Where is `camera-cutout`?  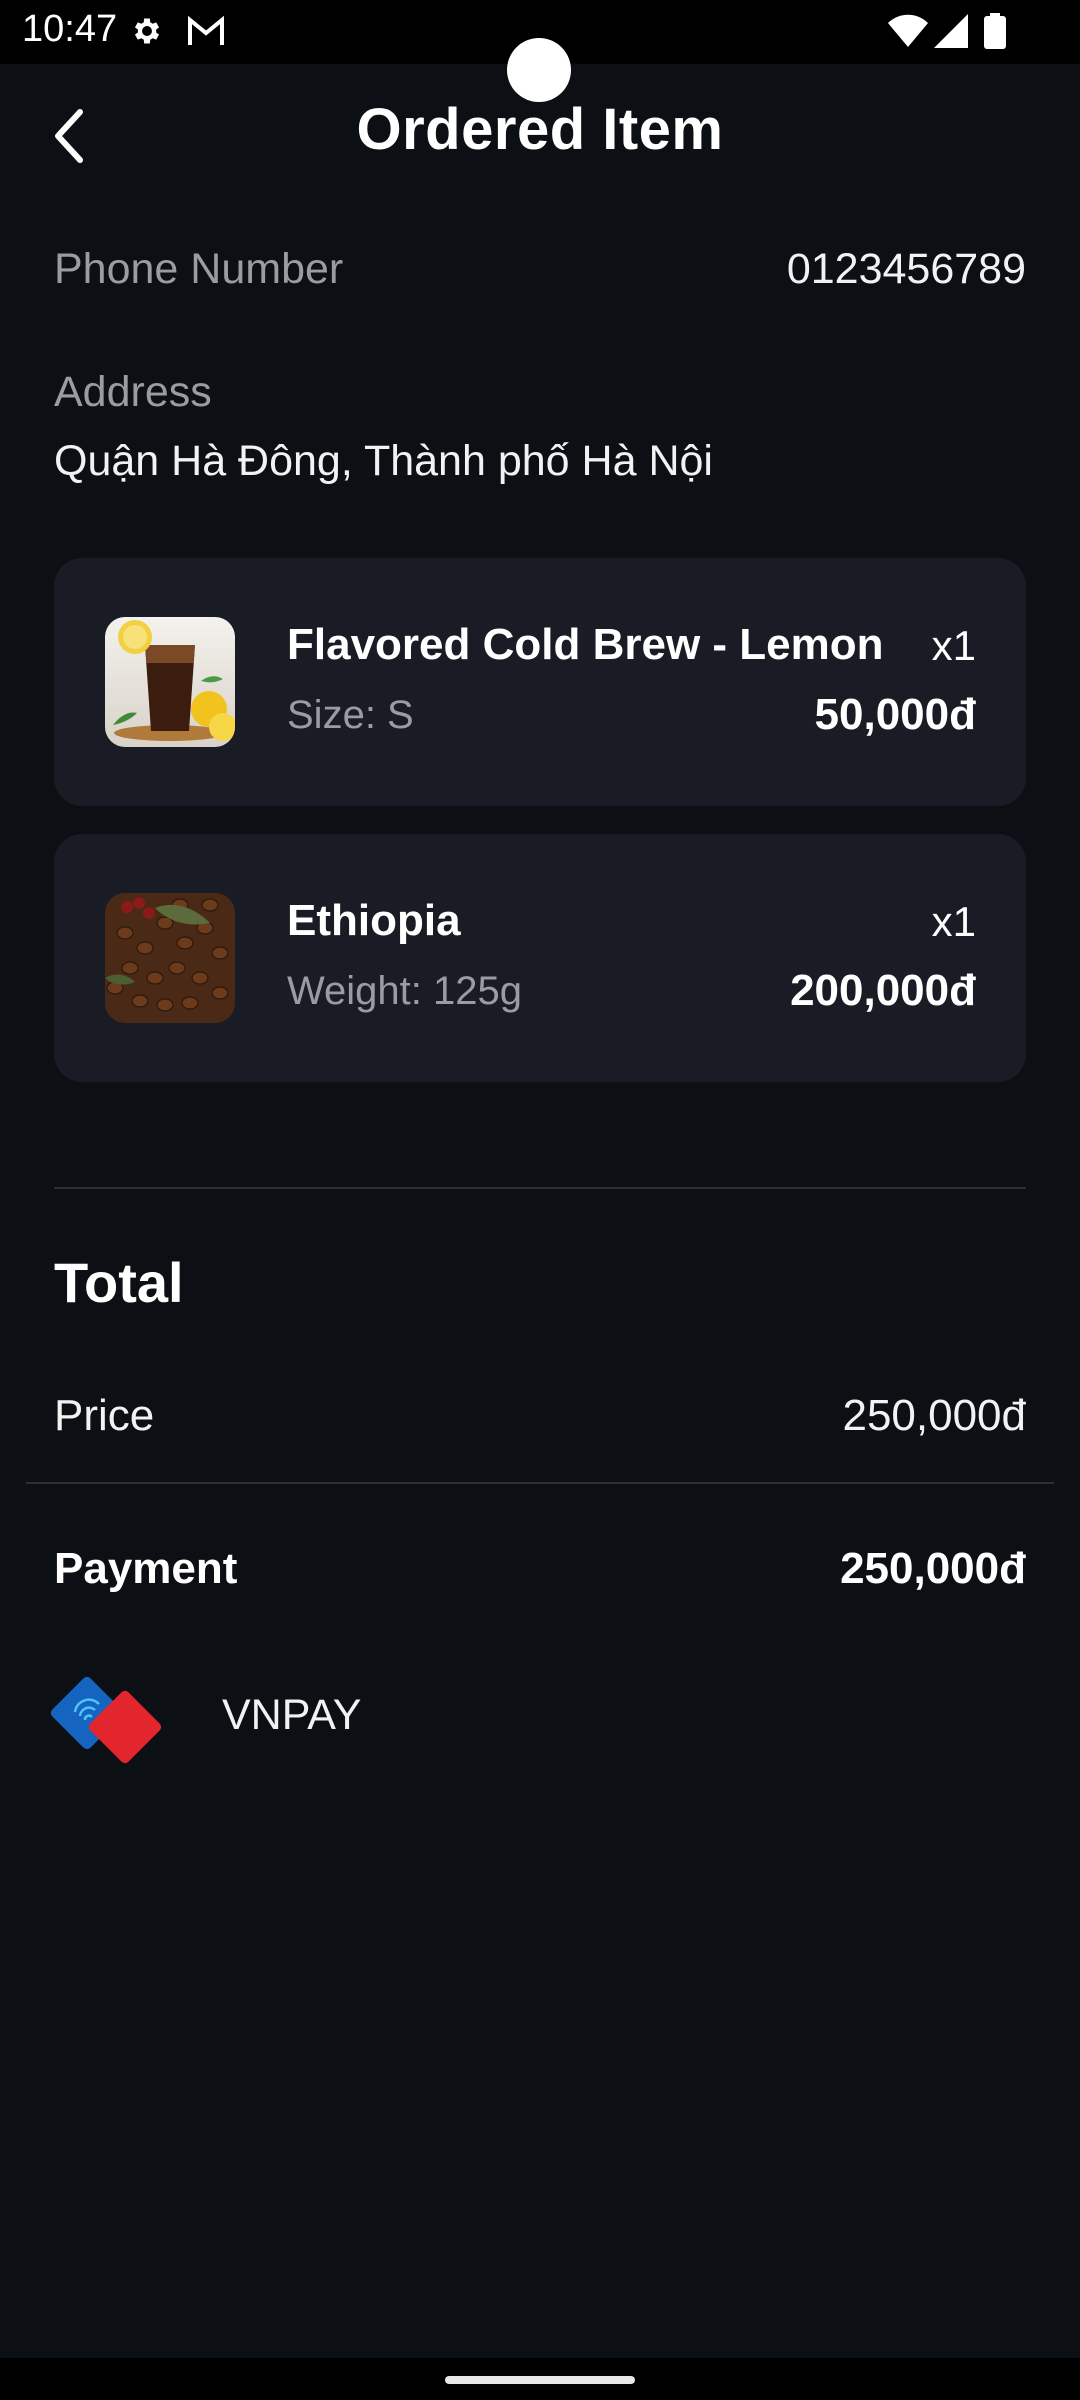
camera-cutout is located at coordinates (539, 70).